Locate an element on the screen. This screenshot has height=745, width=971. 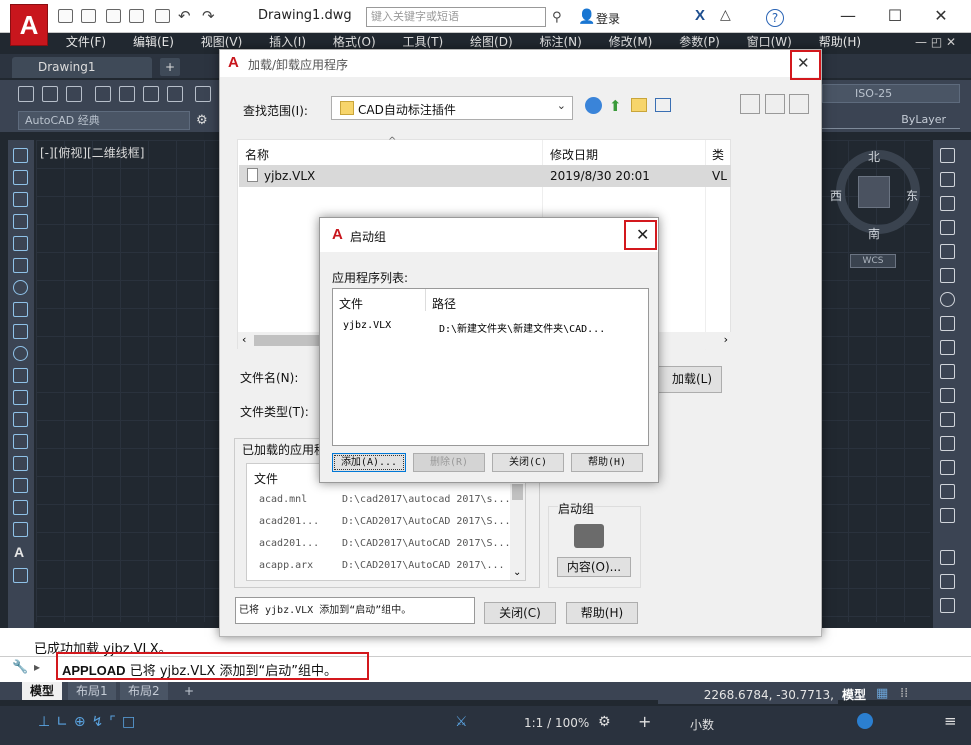
3dprint-icon is located at coordinates (175, 94).